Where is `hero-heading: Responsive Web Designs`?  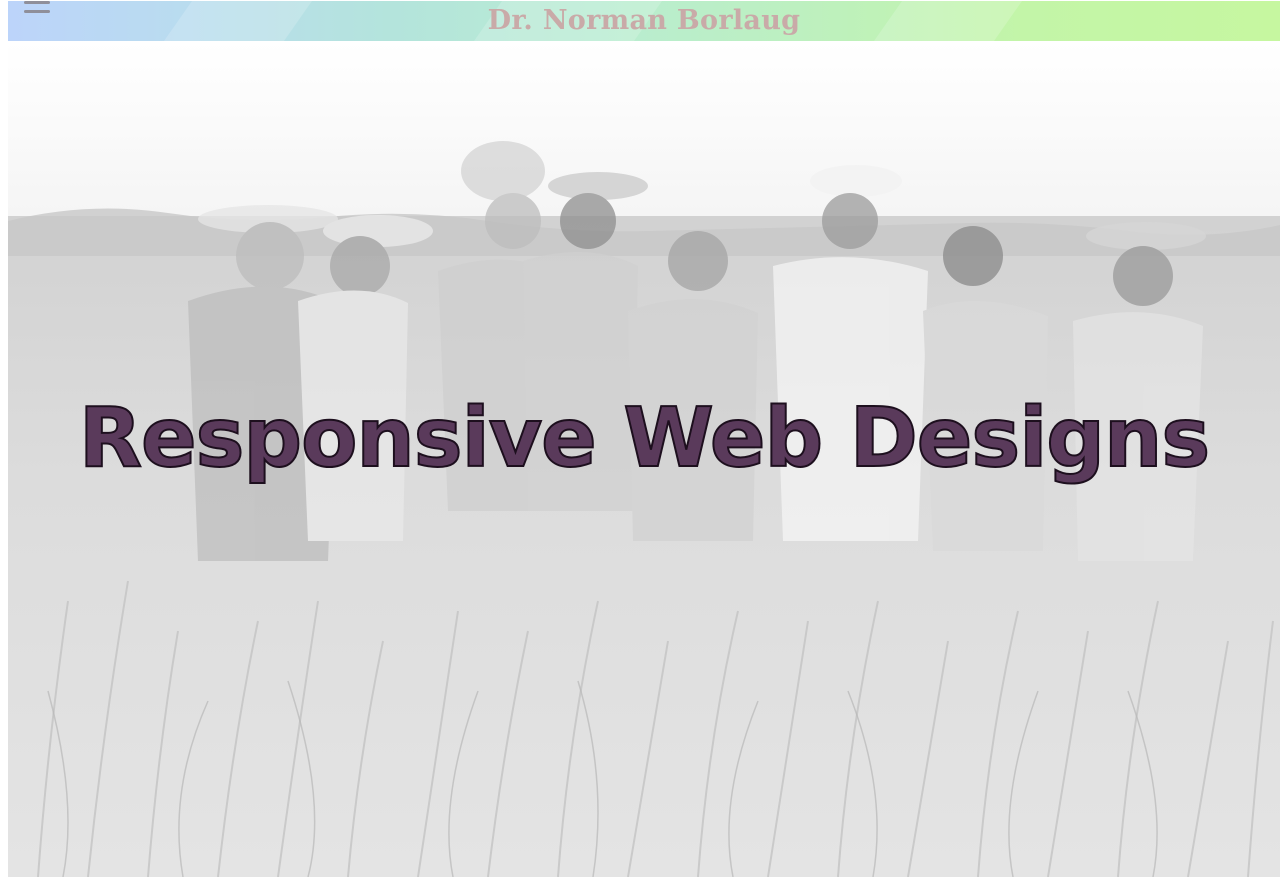 hero-heading: Responsive Web Designs is located at coordinates (644, 438).